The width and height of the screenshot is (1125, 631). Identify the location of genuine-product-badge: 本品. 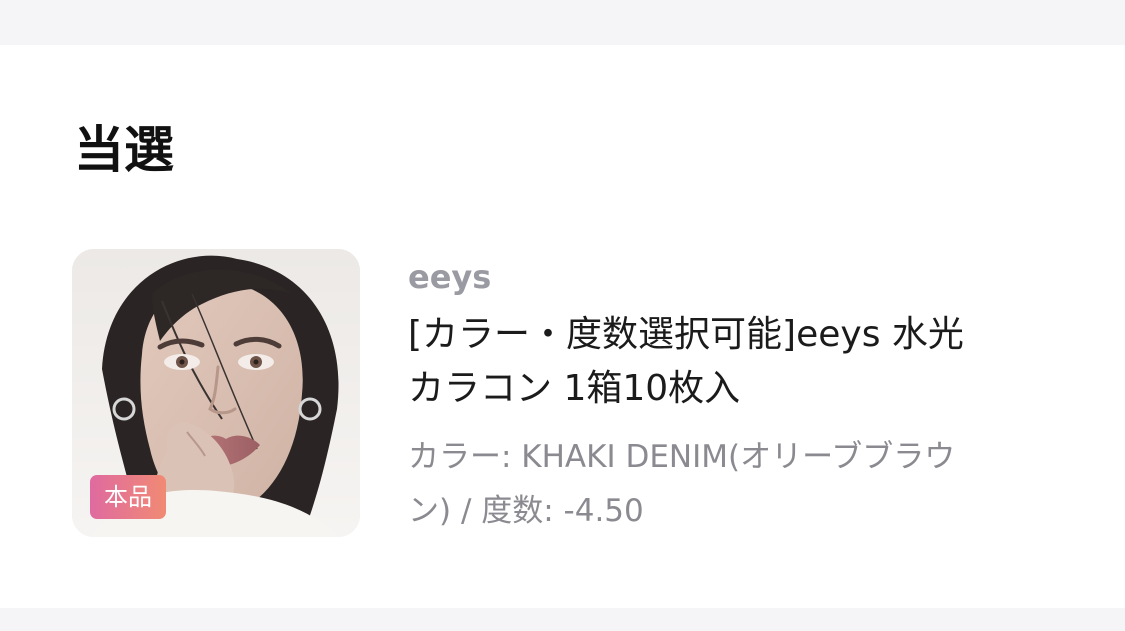
(128, 497).